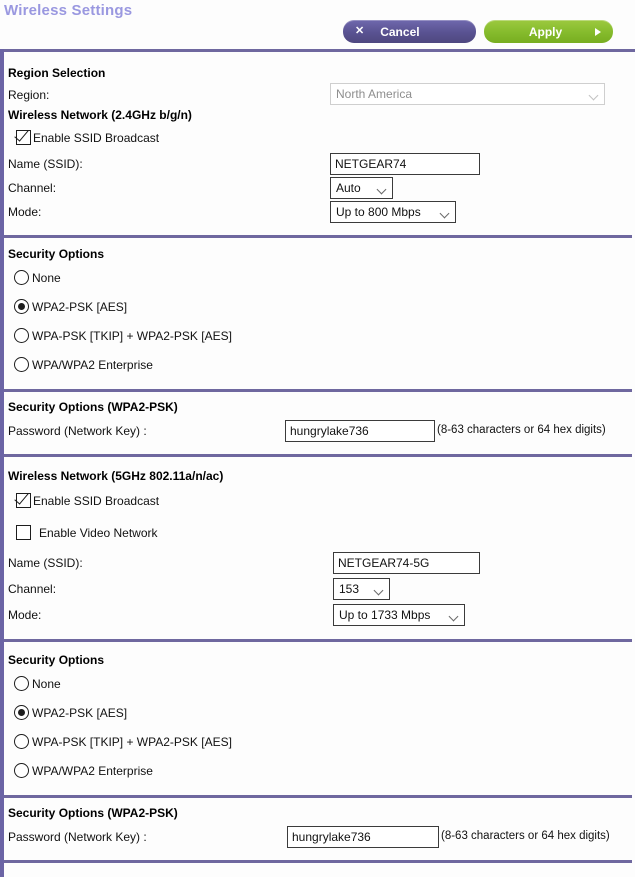 Image resolution: width=635 pixels, height=877 pixels. I want to click on close-x-icon: ✕, so click(360, 31).